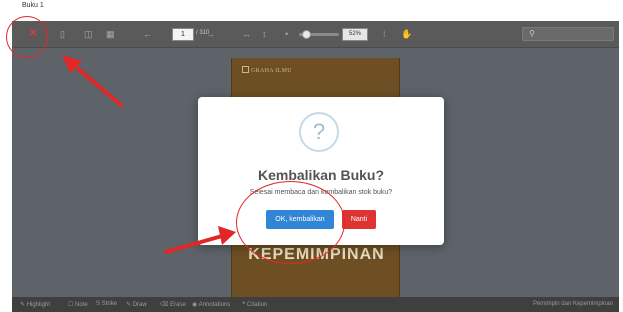  I want to click on annotations-tool: ◉ Annotations, so click(211, 304).